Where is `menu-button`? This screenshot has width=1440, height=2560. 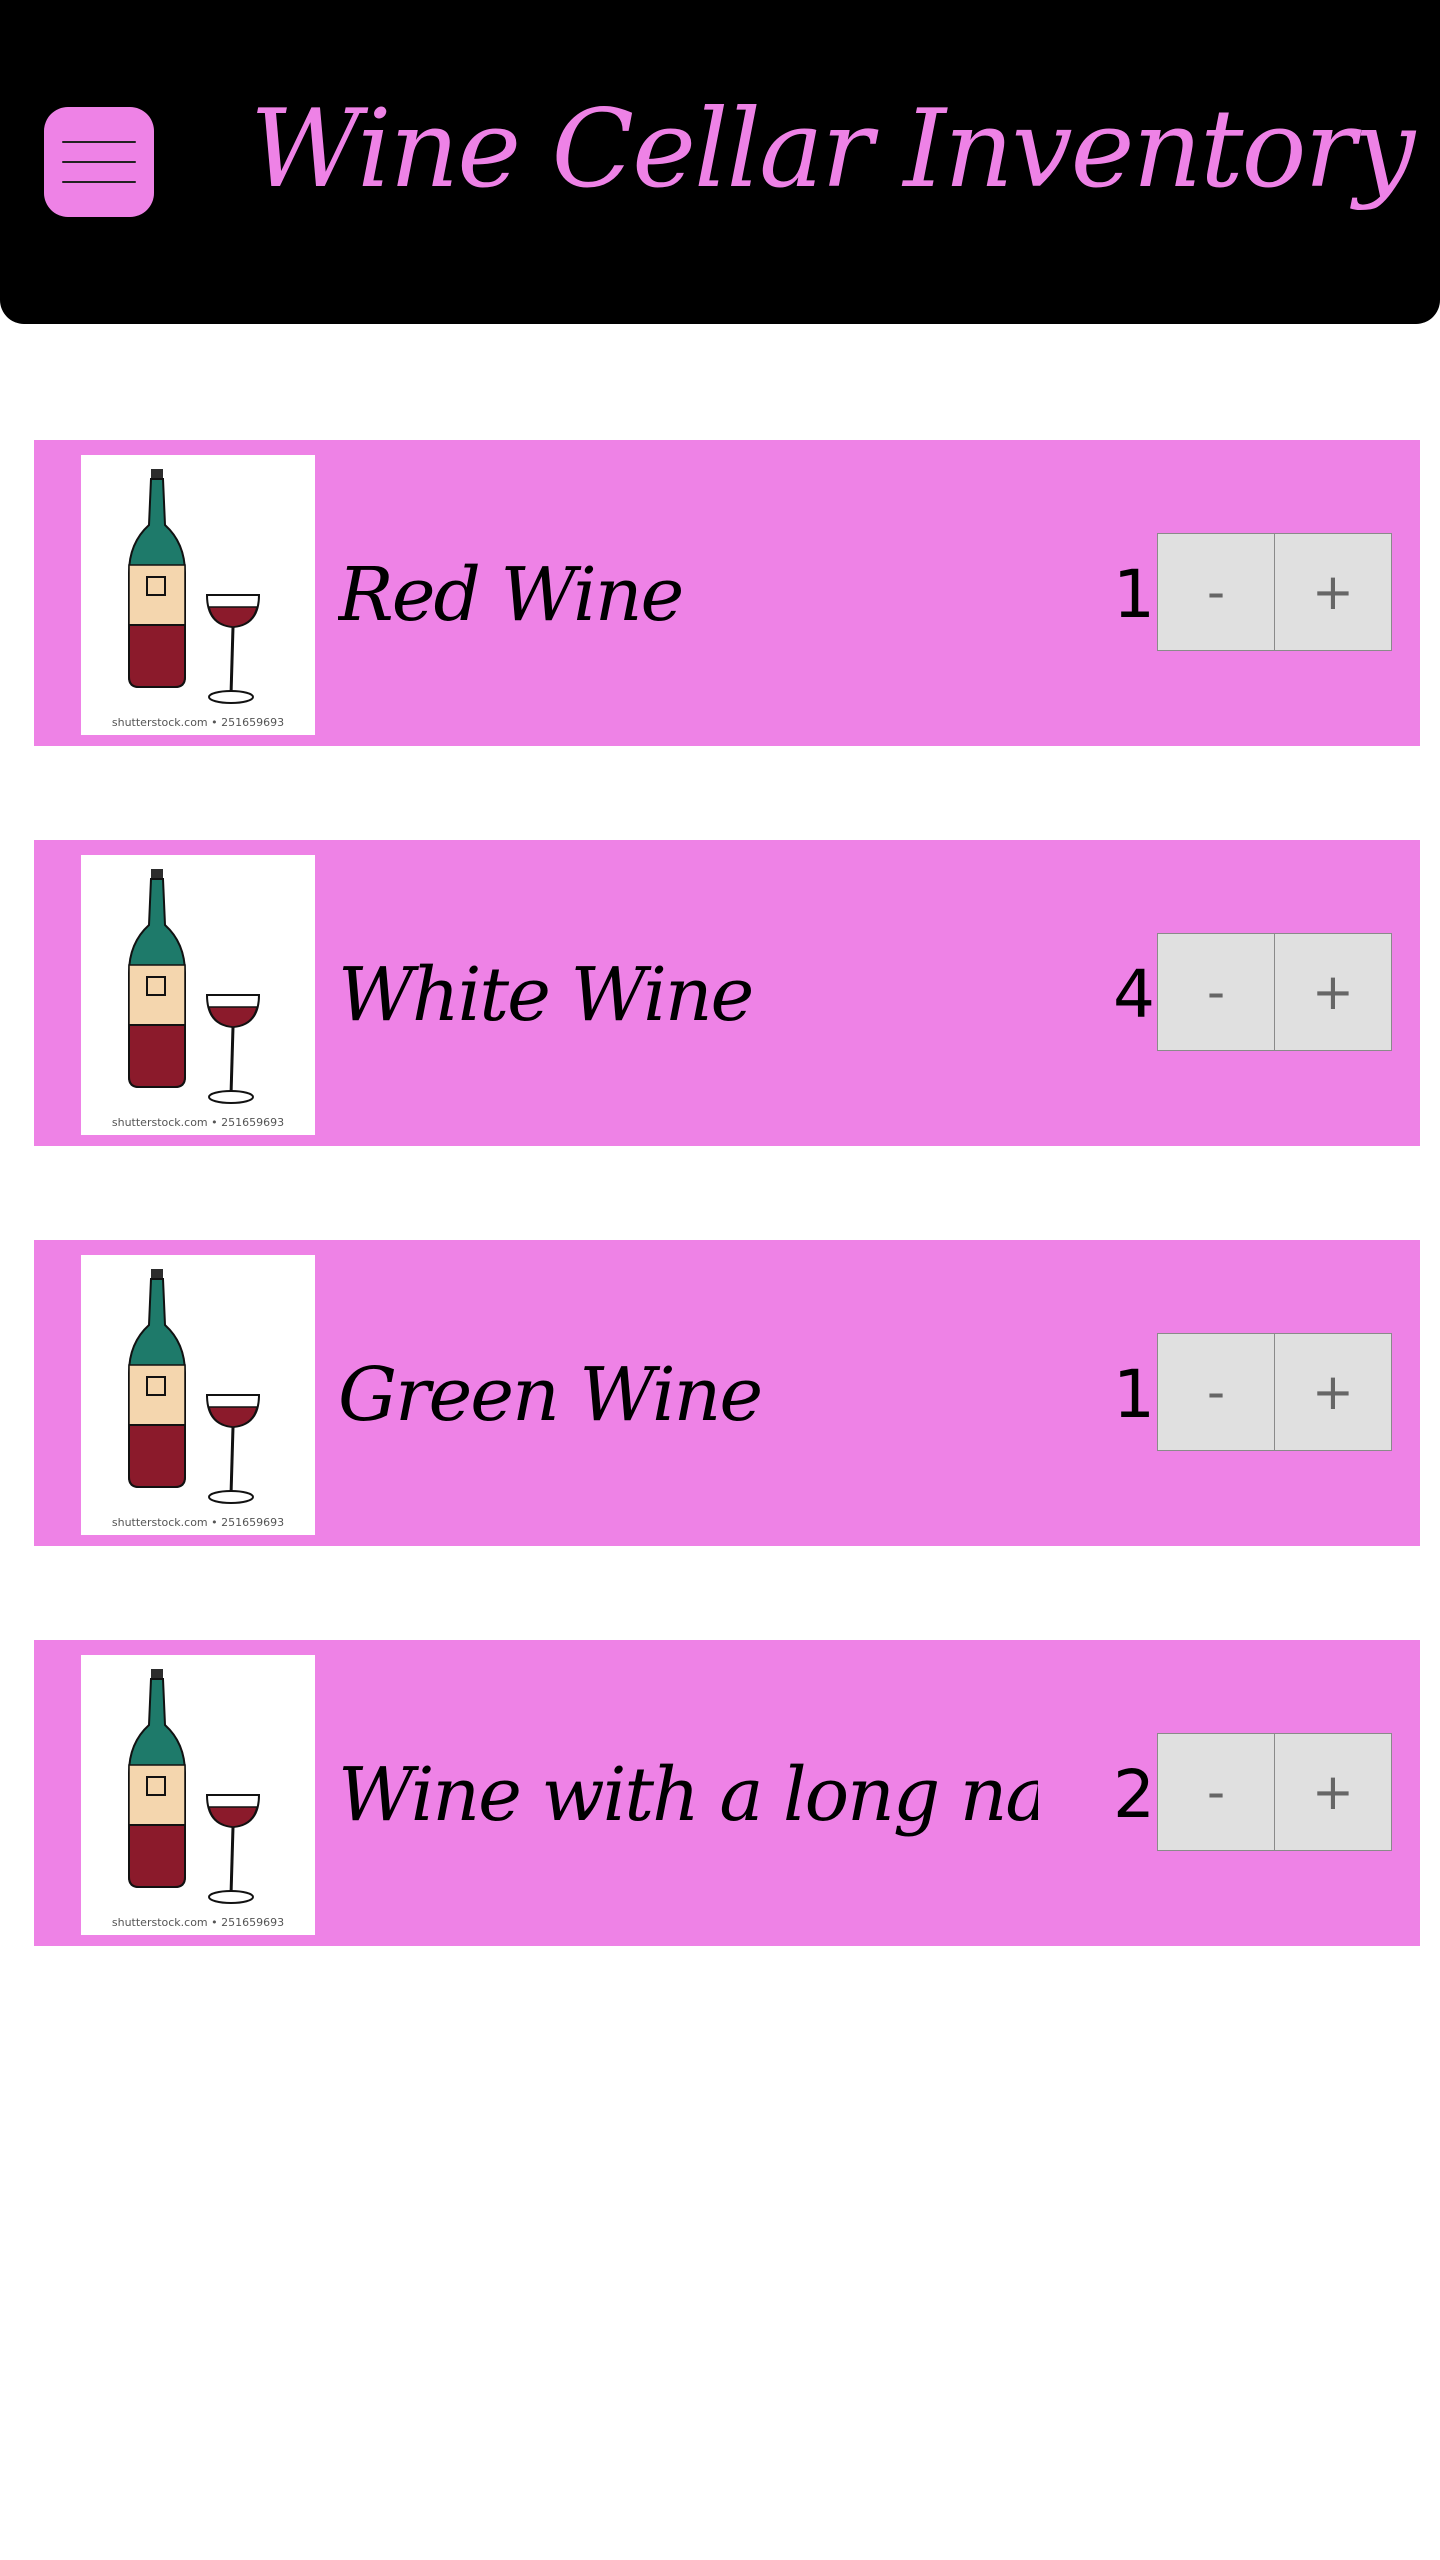 menu-button is located at coordinates (99, 162).